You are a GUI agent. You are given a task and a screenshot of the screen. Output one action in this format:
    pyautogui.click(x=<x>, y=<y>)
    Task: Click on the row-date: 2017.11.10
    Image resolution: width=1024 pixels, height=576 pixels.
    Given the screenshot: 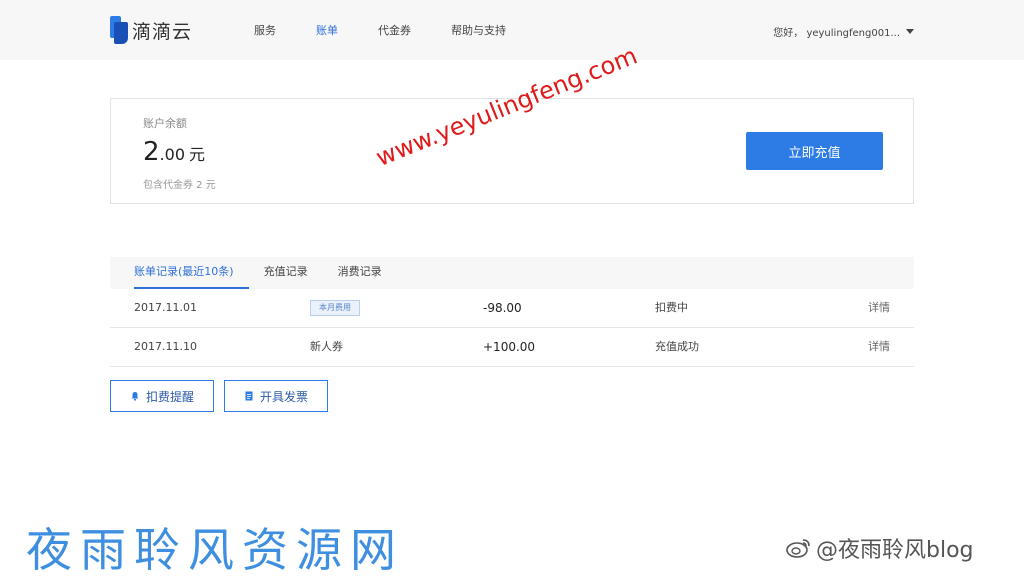 What is the action you would take?
    pyautogui.click(x=165, y=346)
    